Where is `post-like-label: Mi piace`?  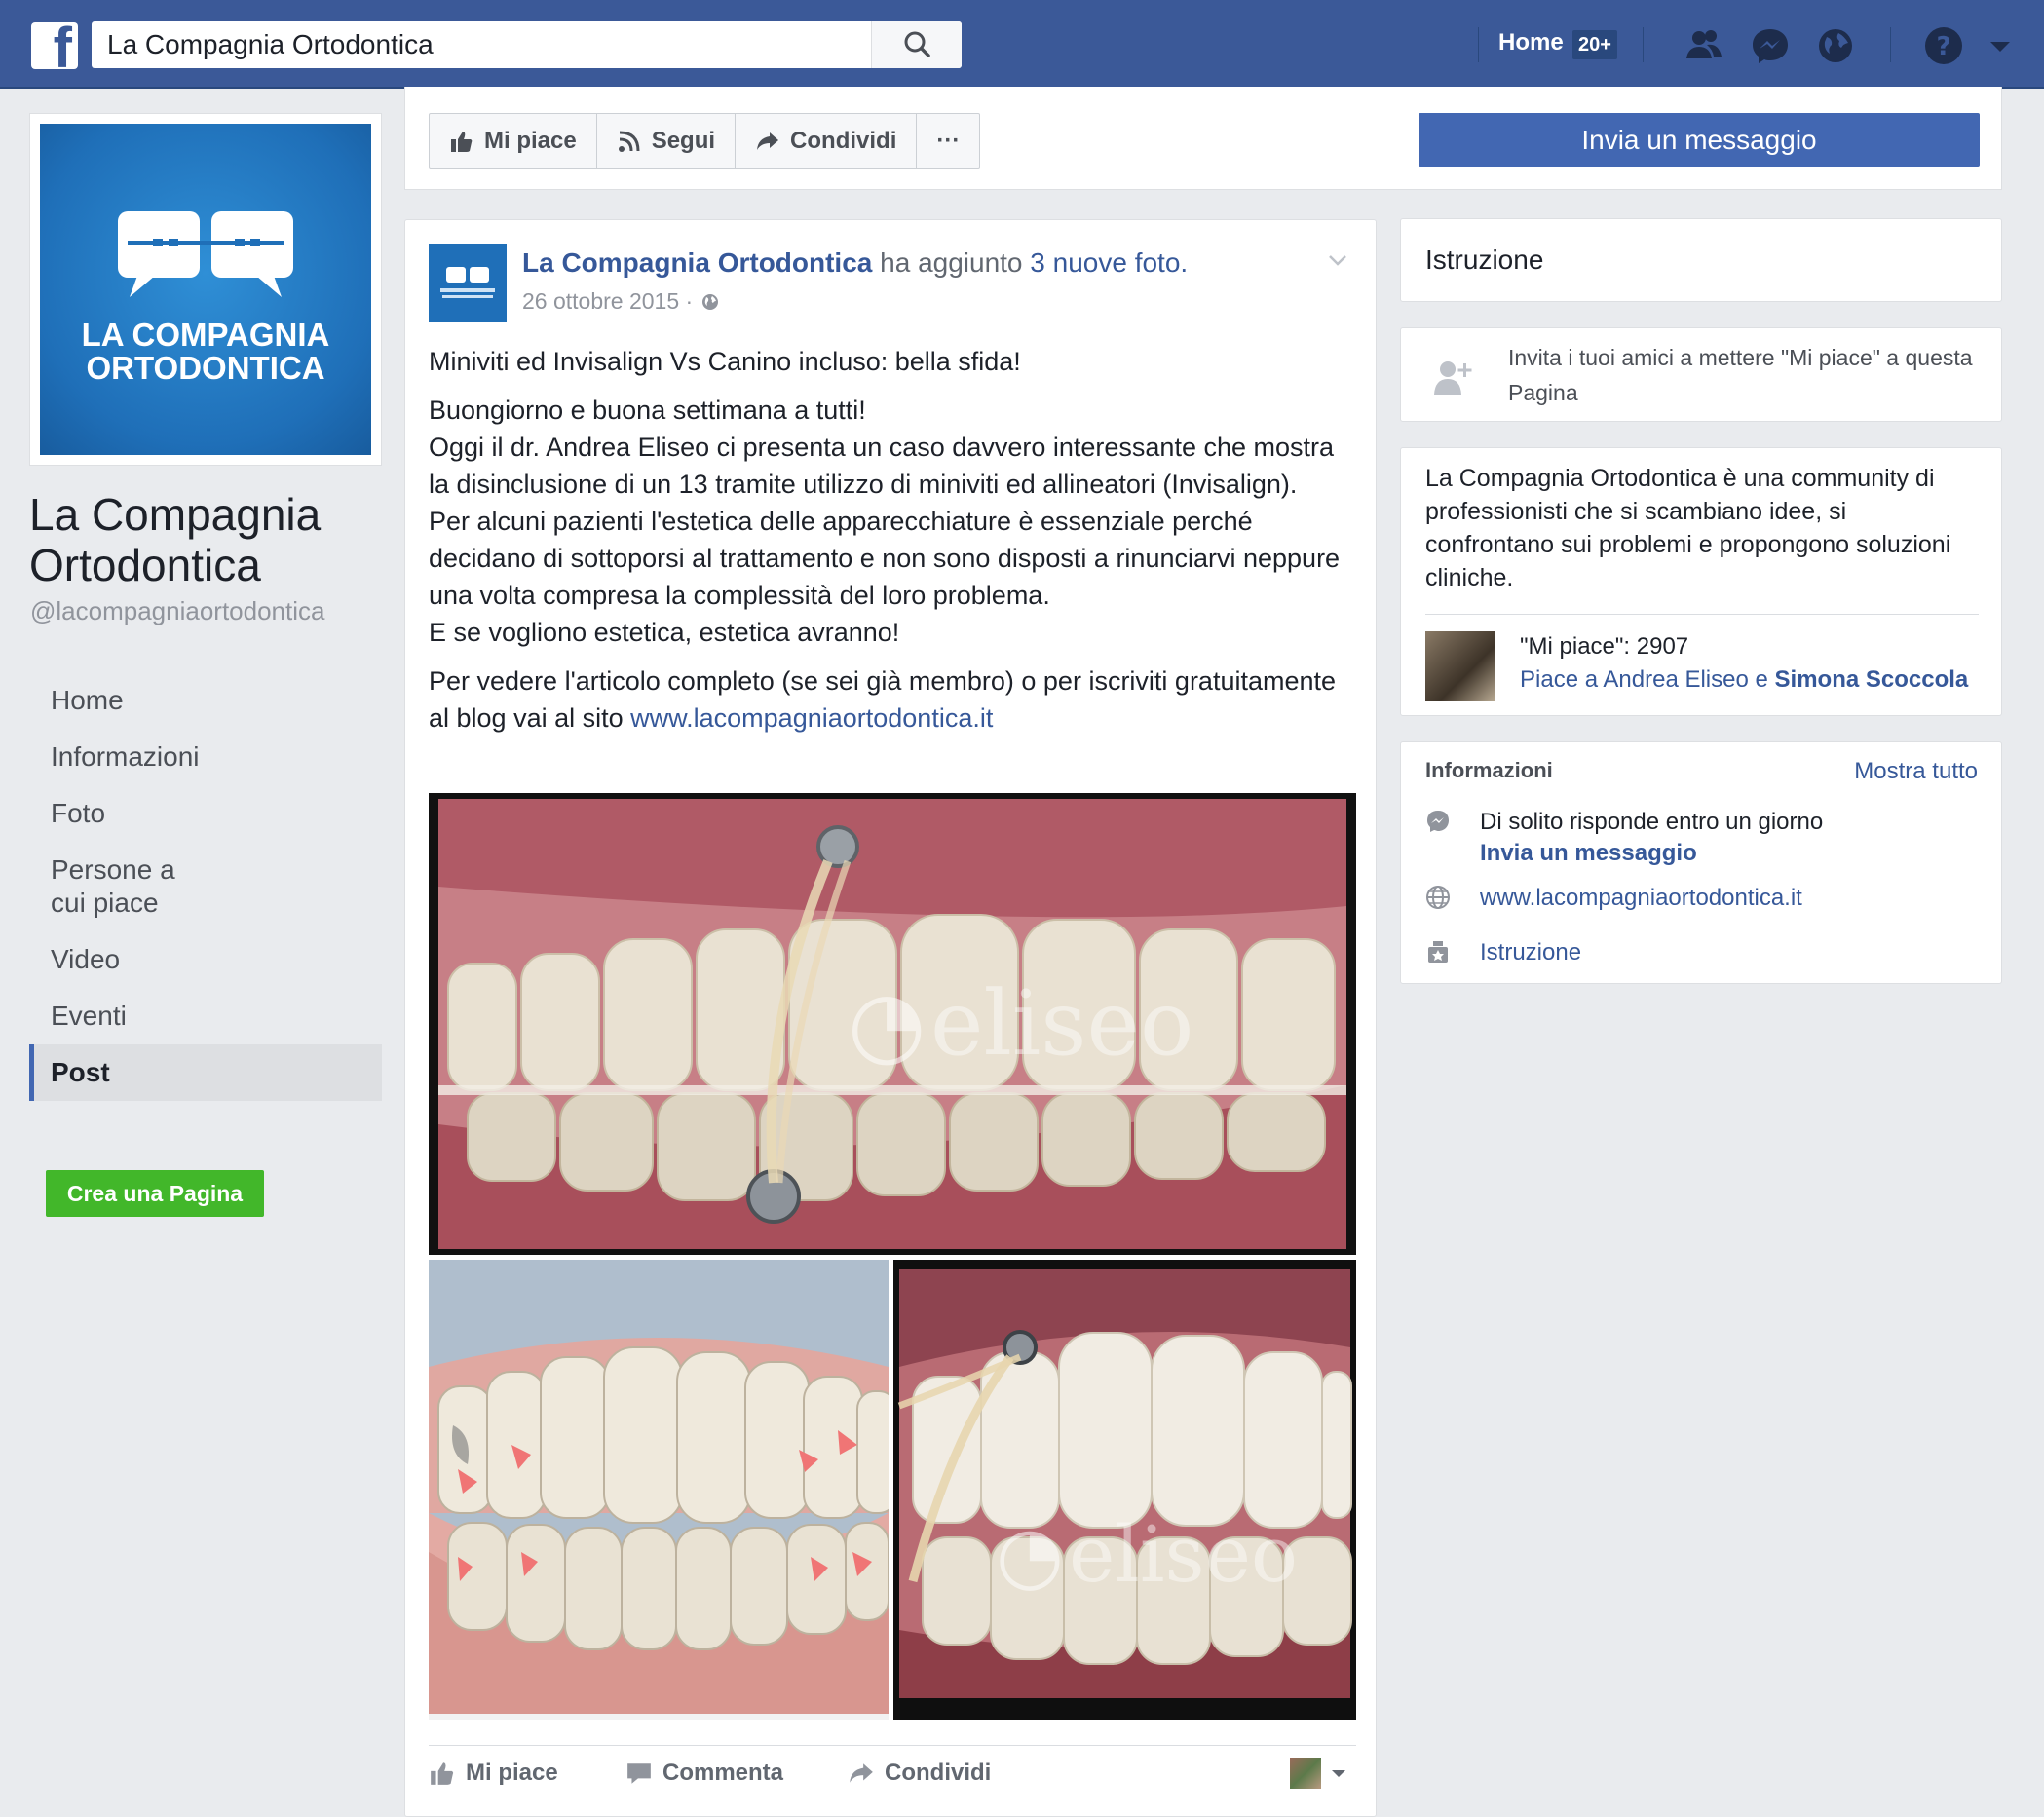
post-like-label: Mi piace is located at coordinates (512, 1773).